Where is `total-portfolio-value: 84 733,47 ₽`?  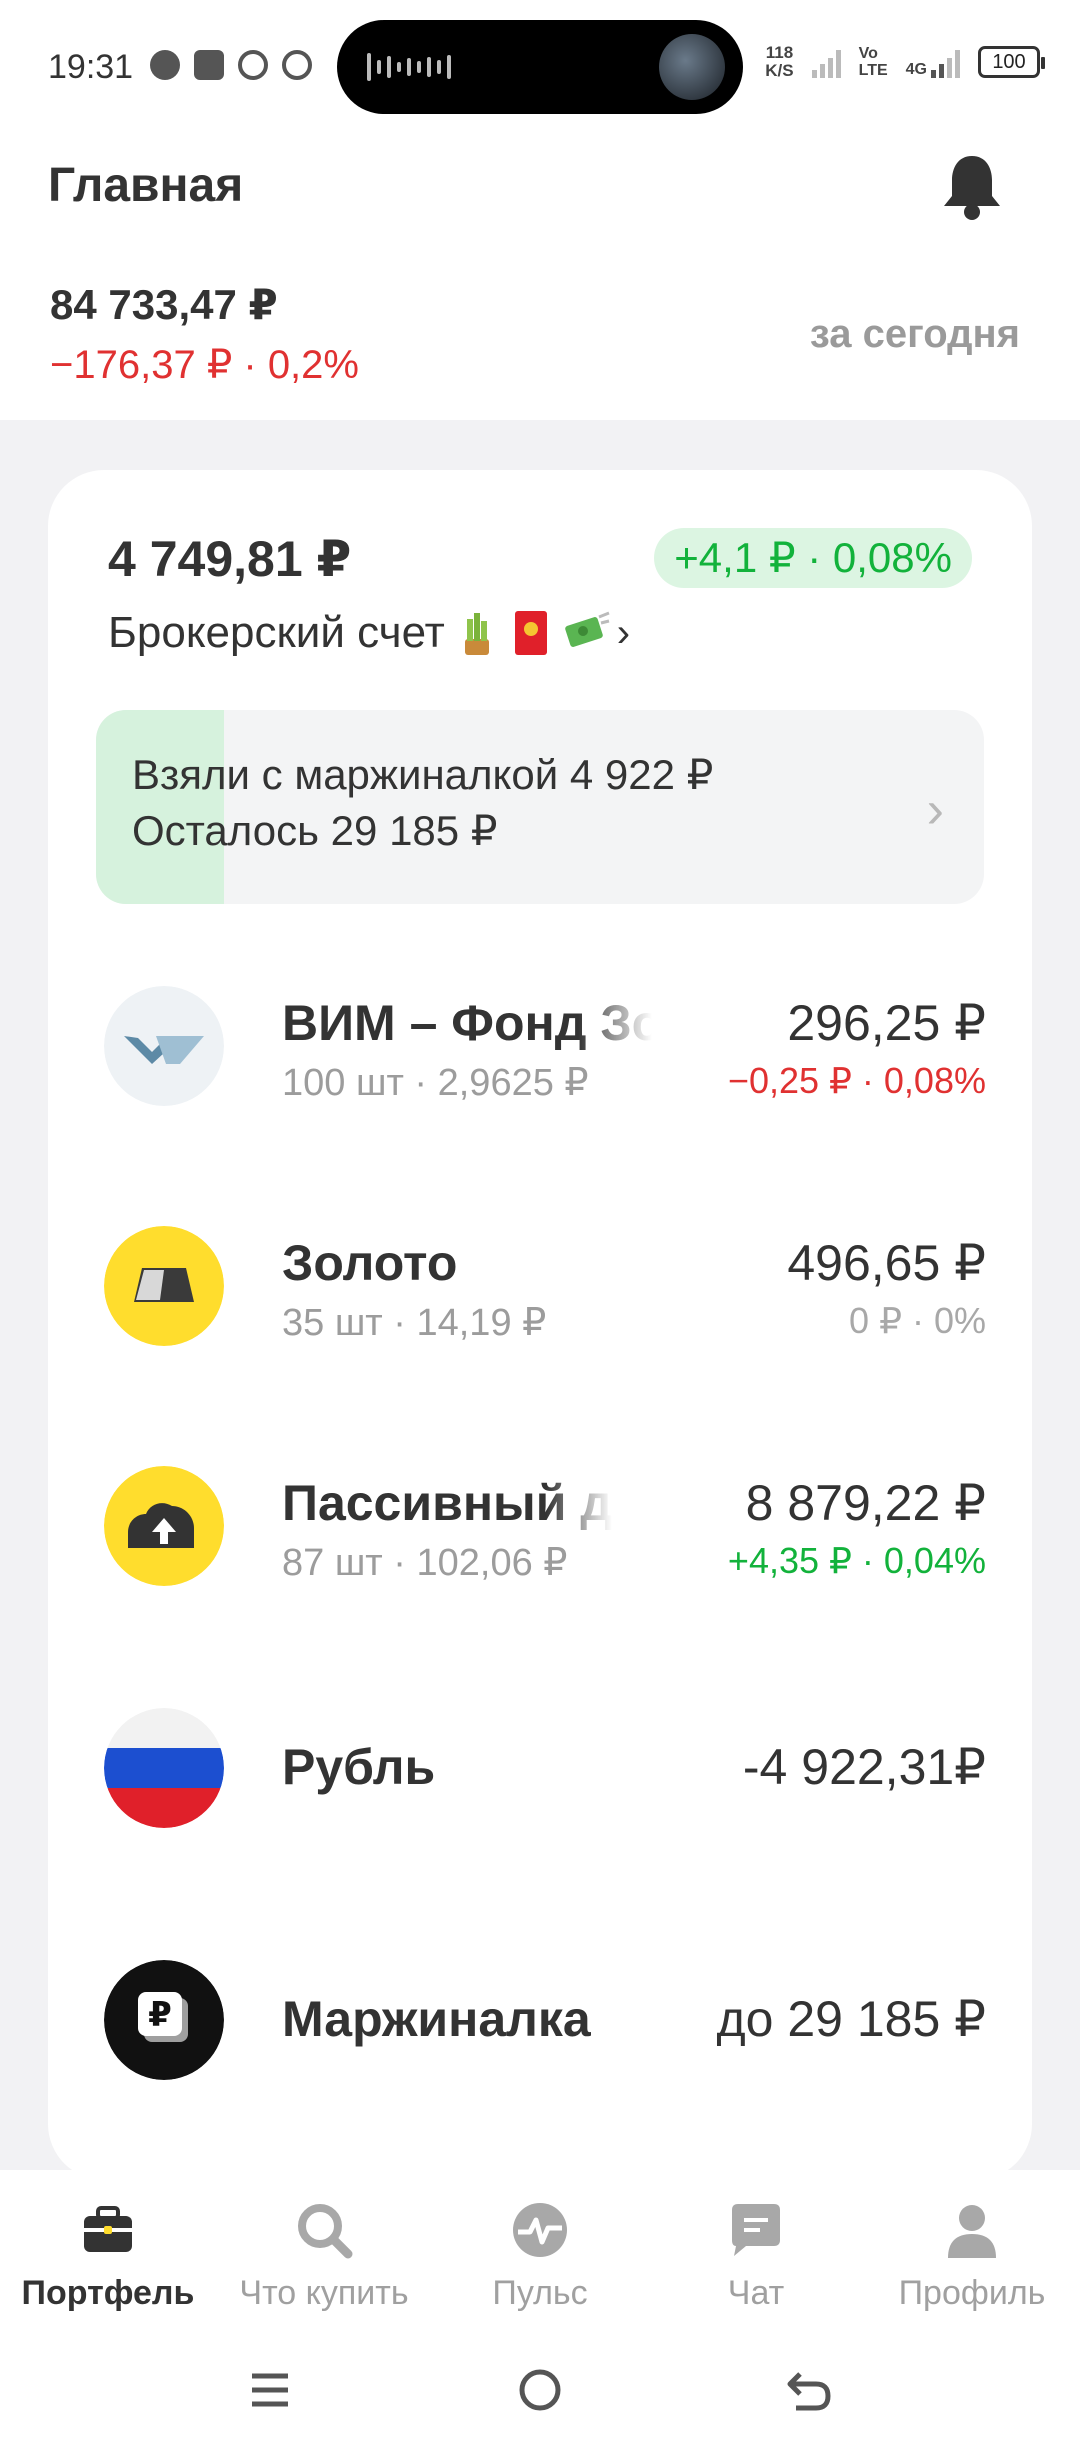 total-portfolio-value: 84 733,47 ₽ is located at coordinates (164, 304).